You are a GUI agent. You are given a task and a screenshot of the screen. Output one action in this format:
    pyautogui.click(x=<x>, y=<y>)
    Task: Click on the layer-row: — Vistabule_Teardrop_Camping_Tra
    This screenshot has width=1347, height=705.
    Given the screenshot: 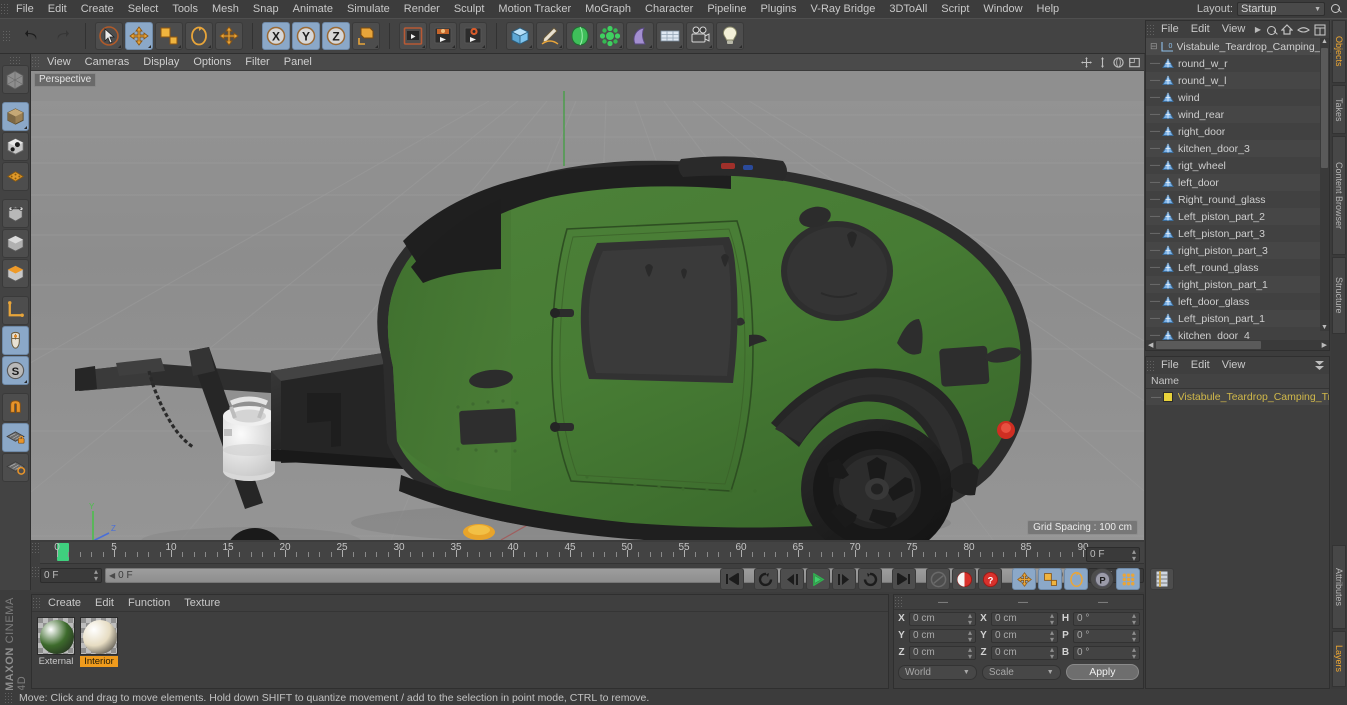 What is the action you would take?
    pyautogui.click(x=1237, y=397)
    